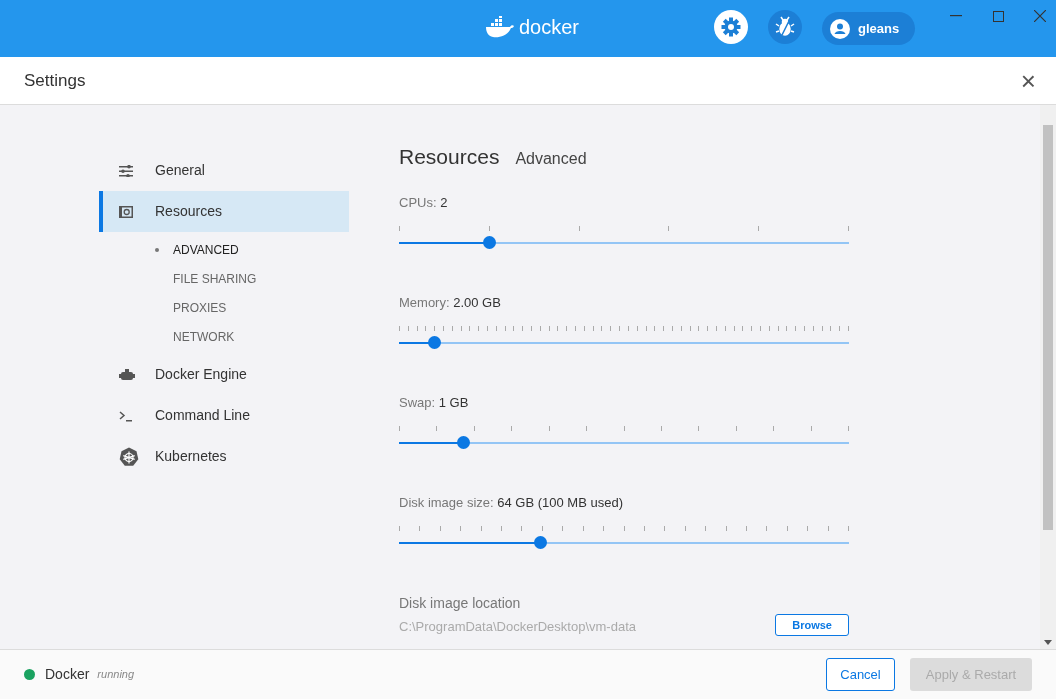 The height and width of the screenshot is (699, 1056). I want to click on user-icon, so click(840, 28).